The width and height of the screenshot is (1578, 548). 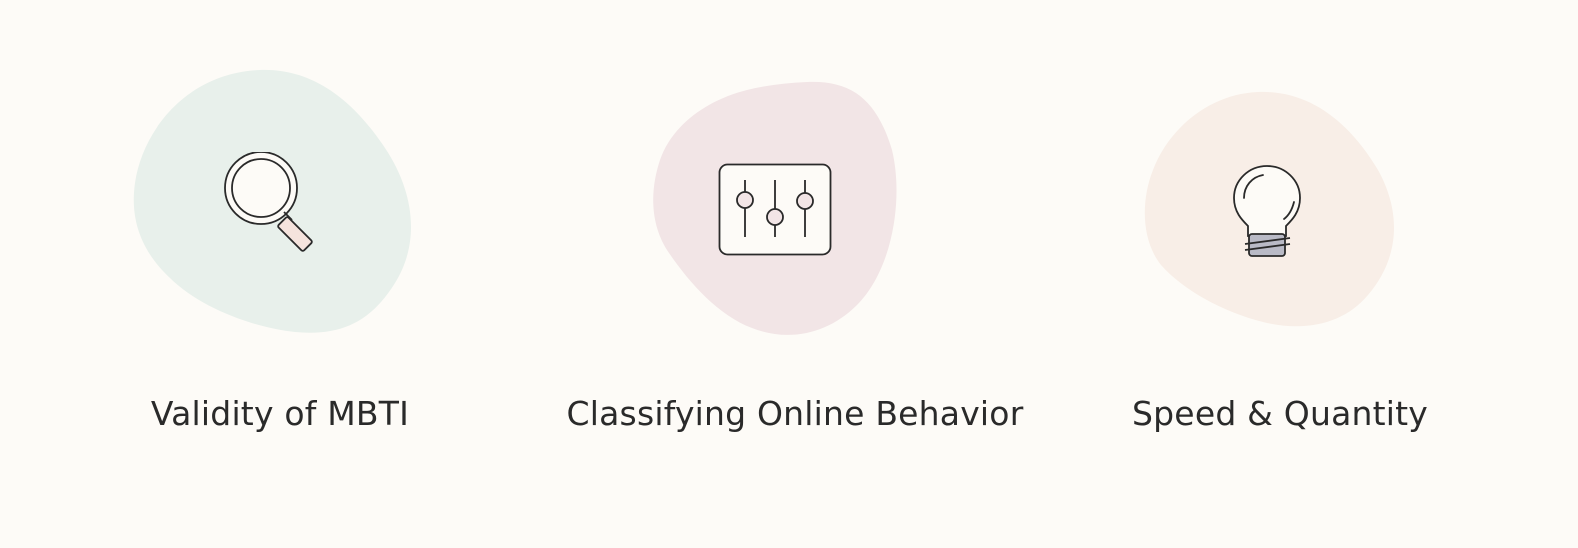 I want to click on feature-title: Validity of MBTI, so click(x=280, y=413).